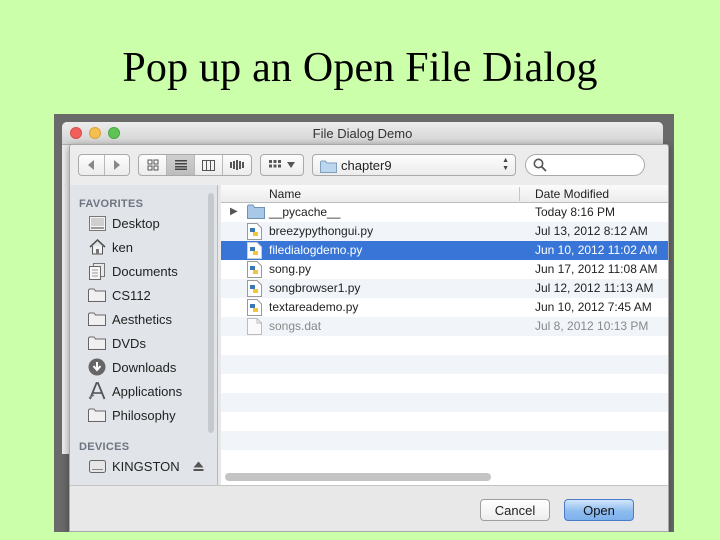 The height and width of the screenshot is (540, 720). Describe the element at coordinates (211, 313) in the screenshot. I see `sidebar-scrollbar` at that location.